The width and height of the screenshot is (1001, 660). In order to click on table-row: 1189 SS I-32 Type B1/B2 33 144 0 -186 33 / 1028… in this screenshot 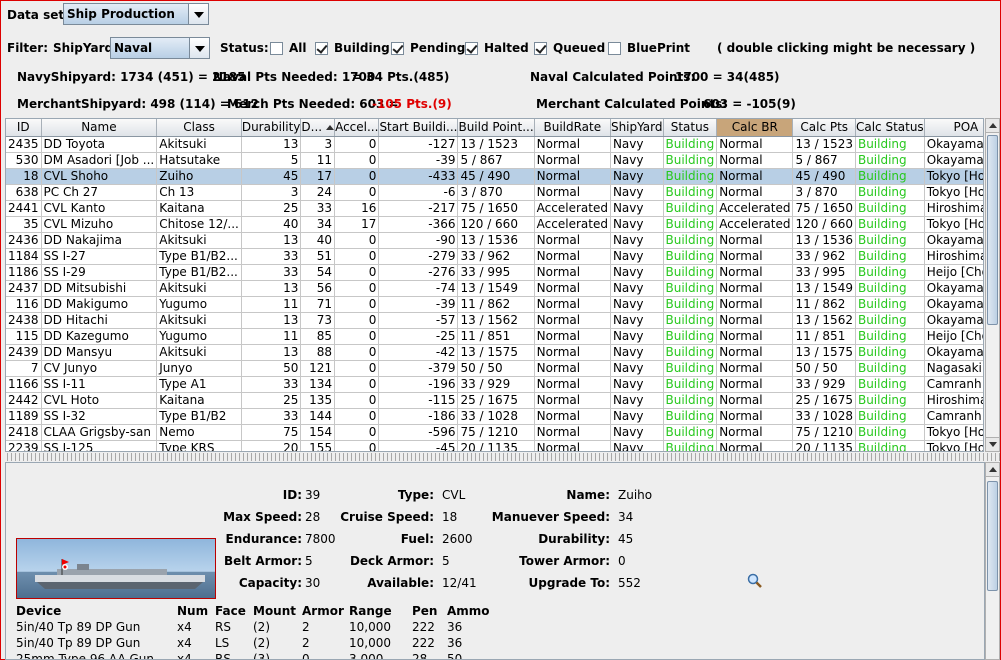, I will do `click(494, 416)`.